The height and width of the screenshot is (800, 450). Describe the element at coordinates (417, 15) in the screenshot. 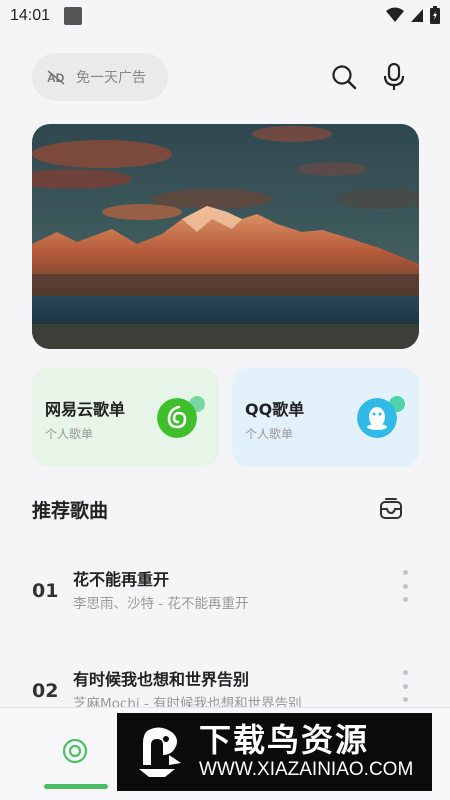

I see `signal-icon` at that location.